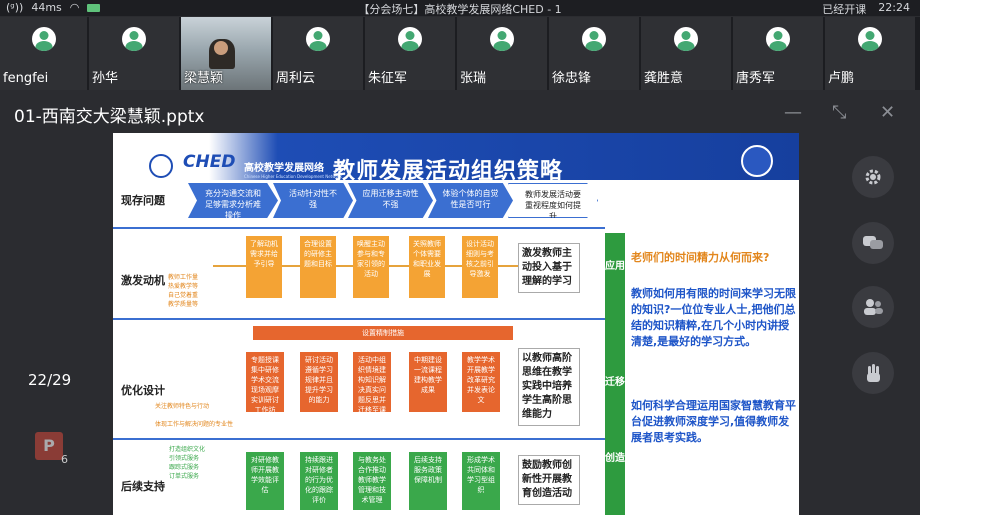  I want to click on raise-hand-icon, so click(873, 373).